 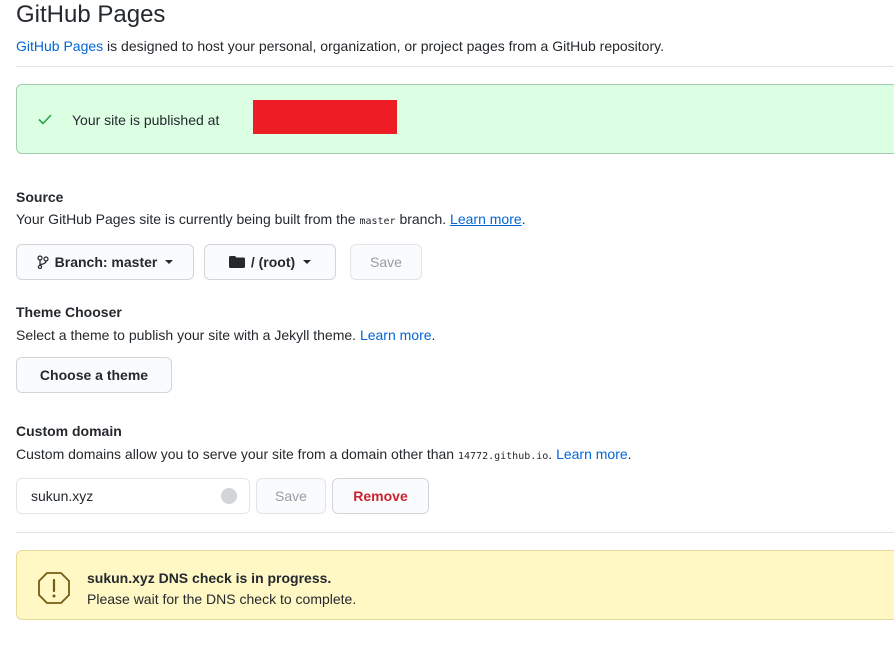 I want to click on folder-select-button: / (root), so click(x=270, y=262).